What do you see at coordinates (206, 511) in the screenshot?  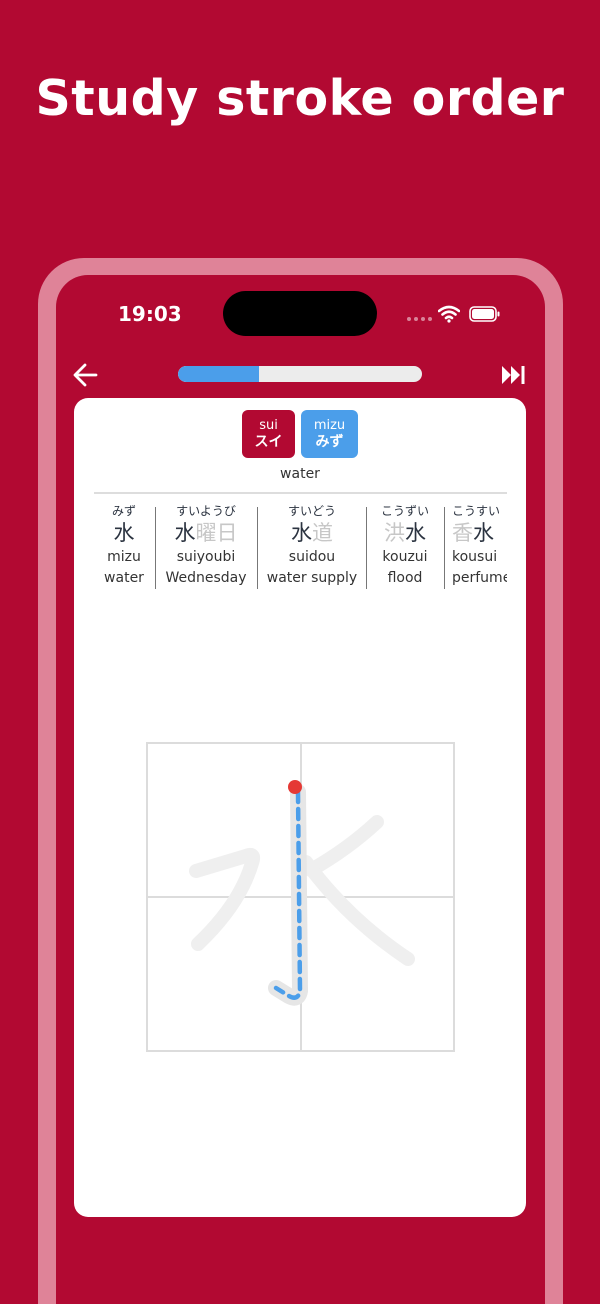 I see `vocab-furigana: すいようび` at bounding box center [206, 511].